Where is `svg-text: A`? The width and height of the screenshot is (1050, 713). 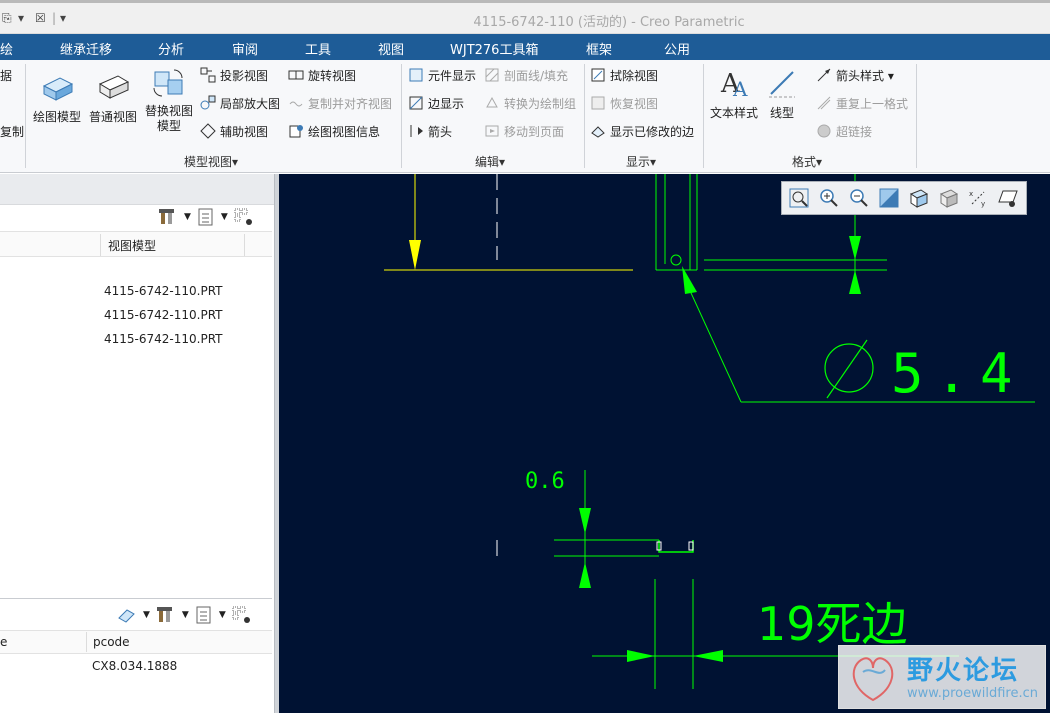
svg-text: A is located at coordinates (740, 88).